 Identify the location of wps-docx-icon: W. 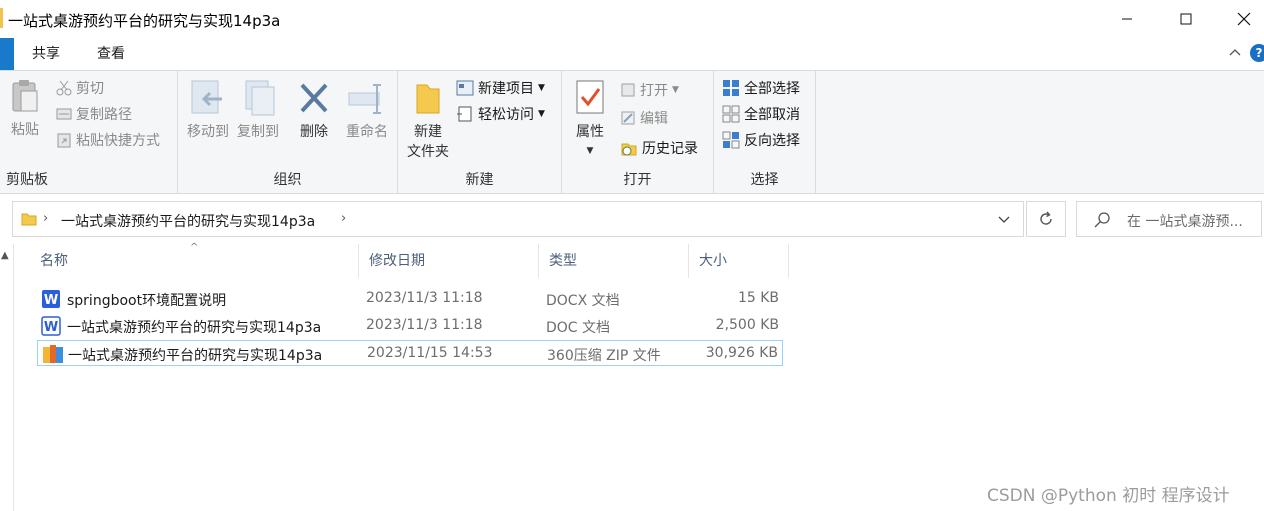
(51, 299).